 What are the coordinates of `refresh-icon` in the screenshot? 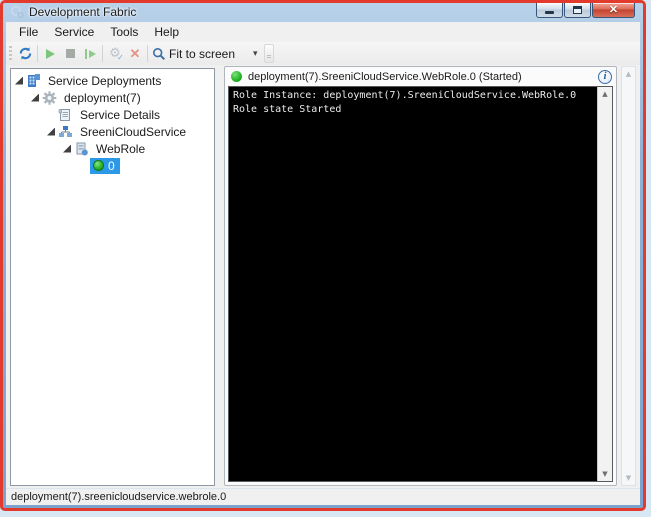 It's located at (25, 53).